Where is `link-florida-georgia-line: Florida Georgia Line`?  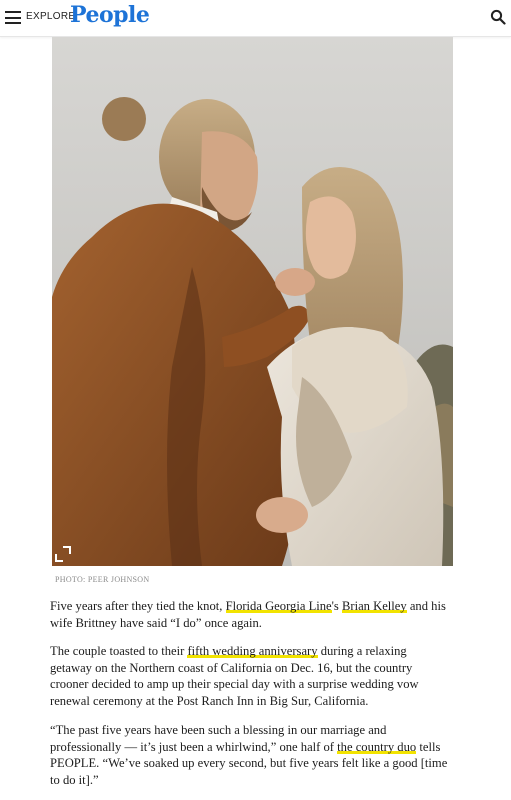 link-florida-georgia-line: Florida Georgia Line is located at coordinates (279, 606).